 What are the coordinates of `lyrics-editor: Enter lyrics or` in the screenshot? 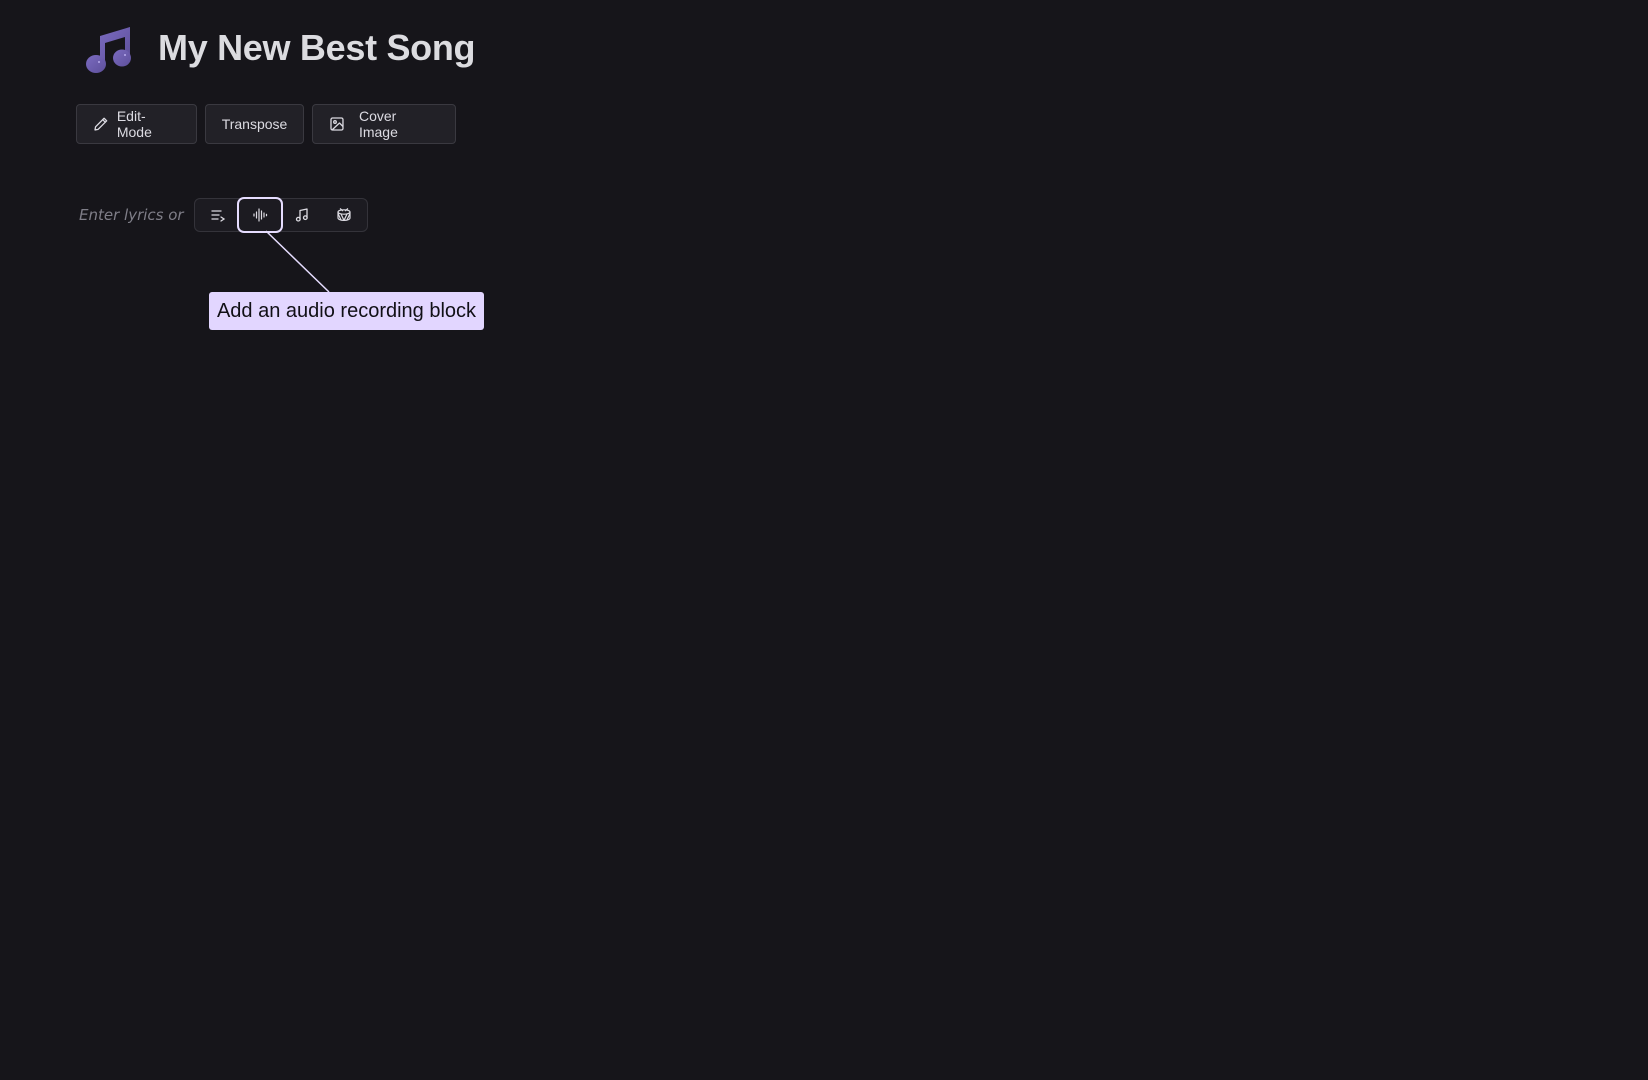 It's located at (223, 215).